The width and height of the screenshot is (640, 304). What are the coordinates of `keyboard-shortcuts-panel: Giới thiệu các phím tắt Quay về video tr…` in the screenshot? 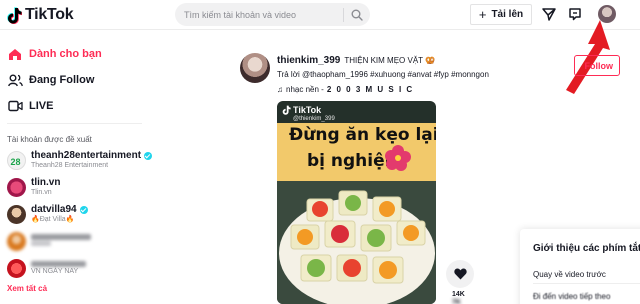 It's located at (580, 266).